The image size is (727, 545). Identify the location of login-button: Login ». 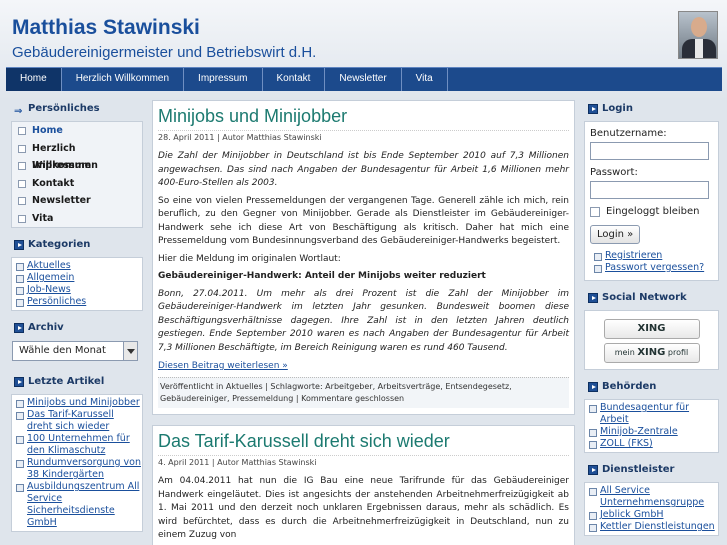
(615, 234).